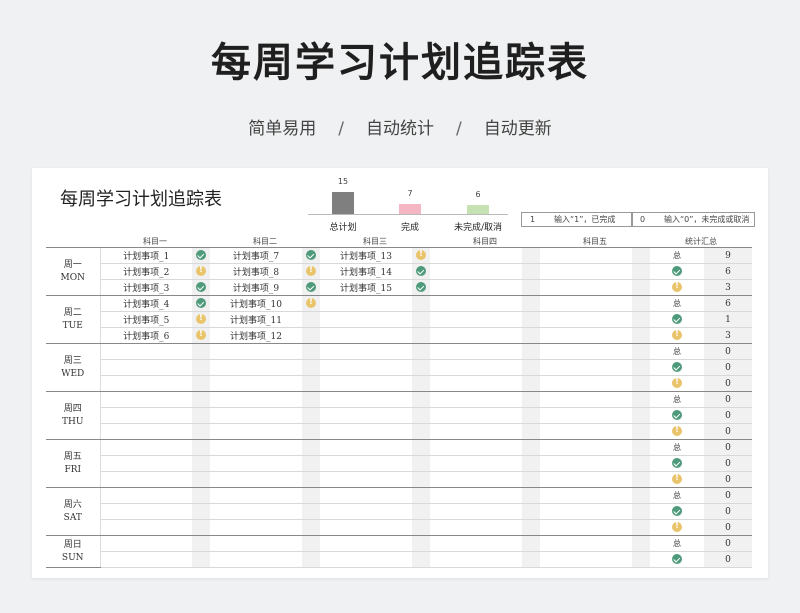 The width and height of the screenshot is (800, 613). What do you see at coordinates (146, 335) in the screenshot?
I see `task-cell: 计划事项_6` at bounding box center [146, 335].